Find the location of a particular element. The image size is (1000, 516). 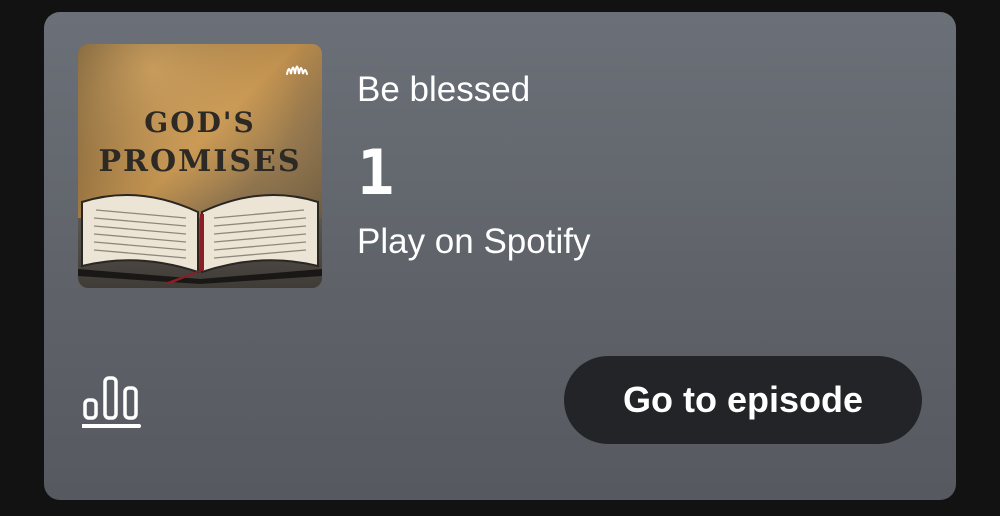

play-on-spotify-link: Play on Spotify is located at coordinates (473, 242).